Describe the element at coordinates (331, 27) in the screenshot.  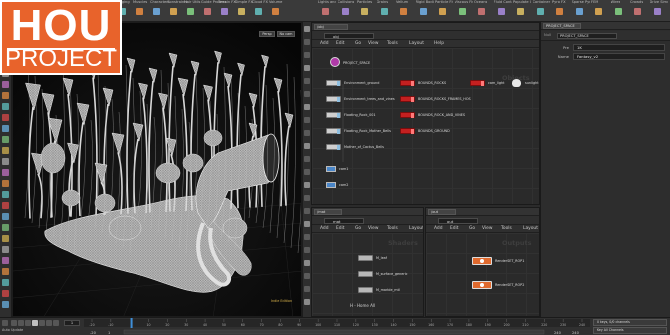
I see `tab-obj: /obj` at that location.